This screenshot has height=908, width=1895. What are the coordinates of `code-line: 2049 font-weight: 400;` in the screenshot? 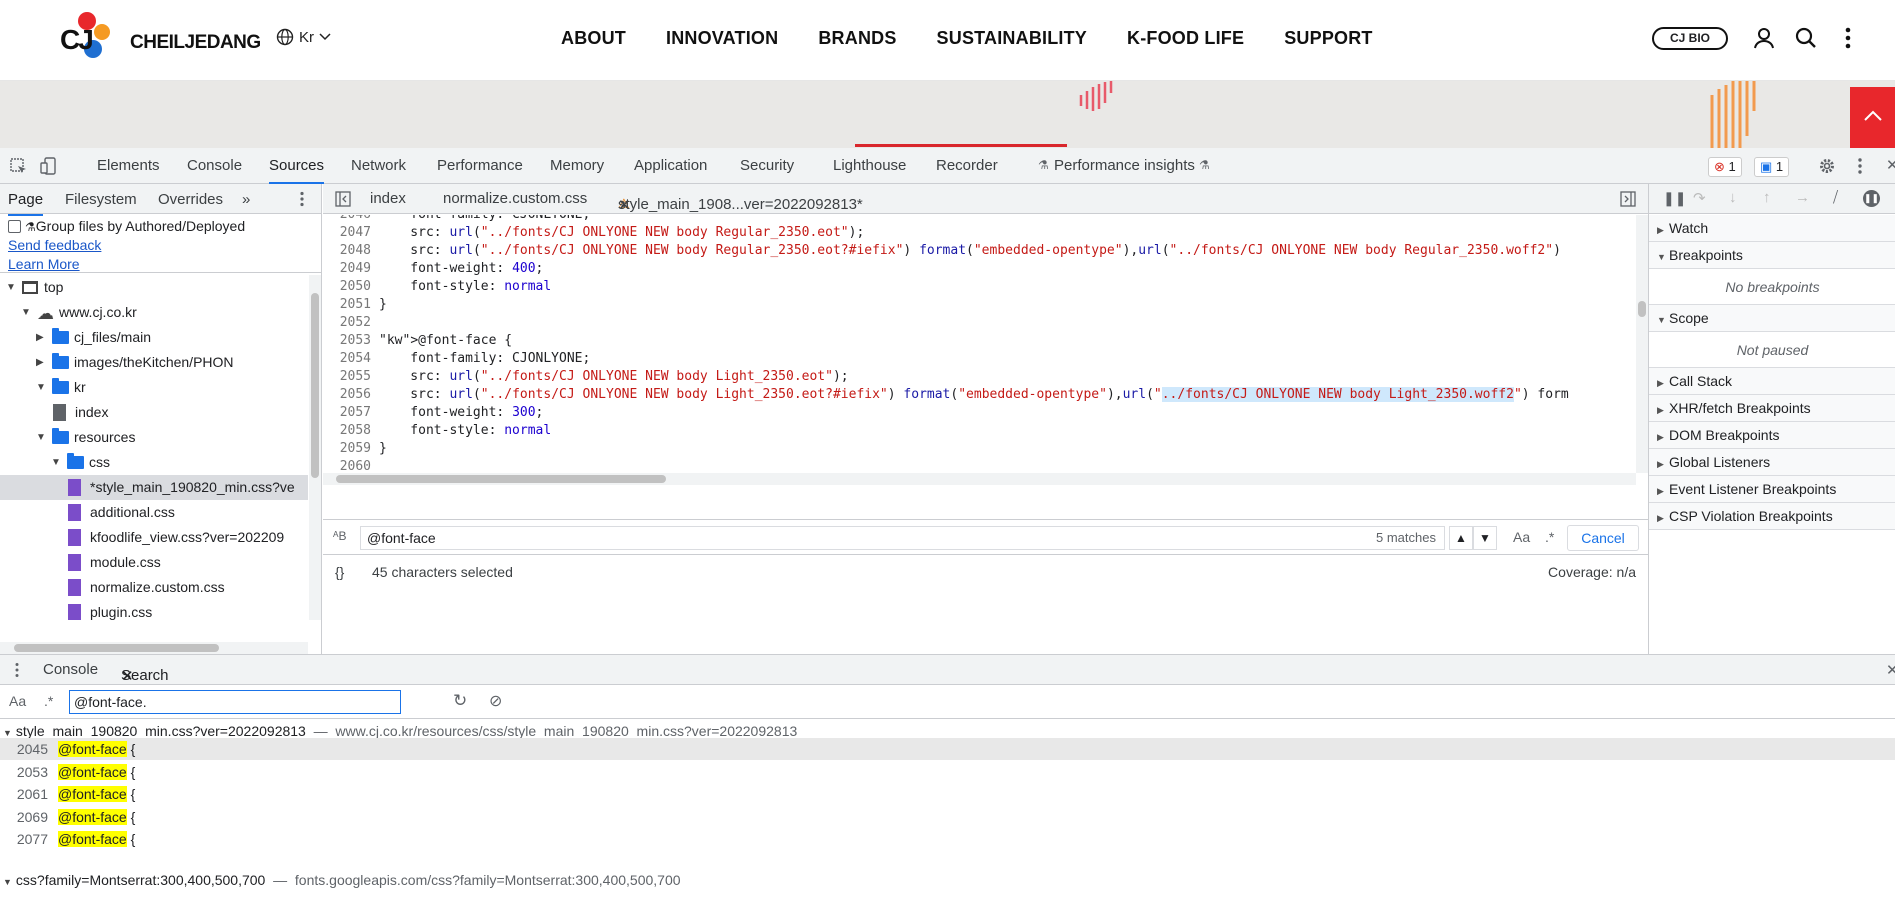 It's located at (979, 269).